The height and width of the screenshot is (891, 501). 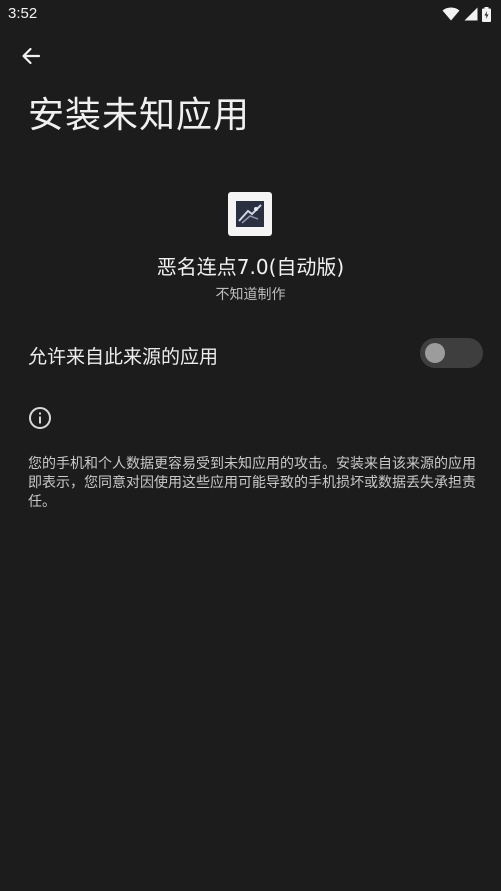 I want to click on status-bar: 3:52, so click(x=250, y=14).